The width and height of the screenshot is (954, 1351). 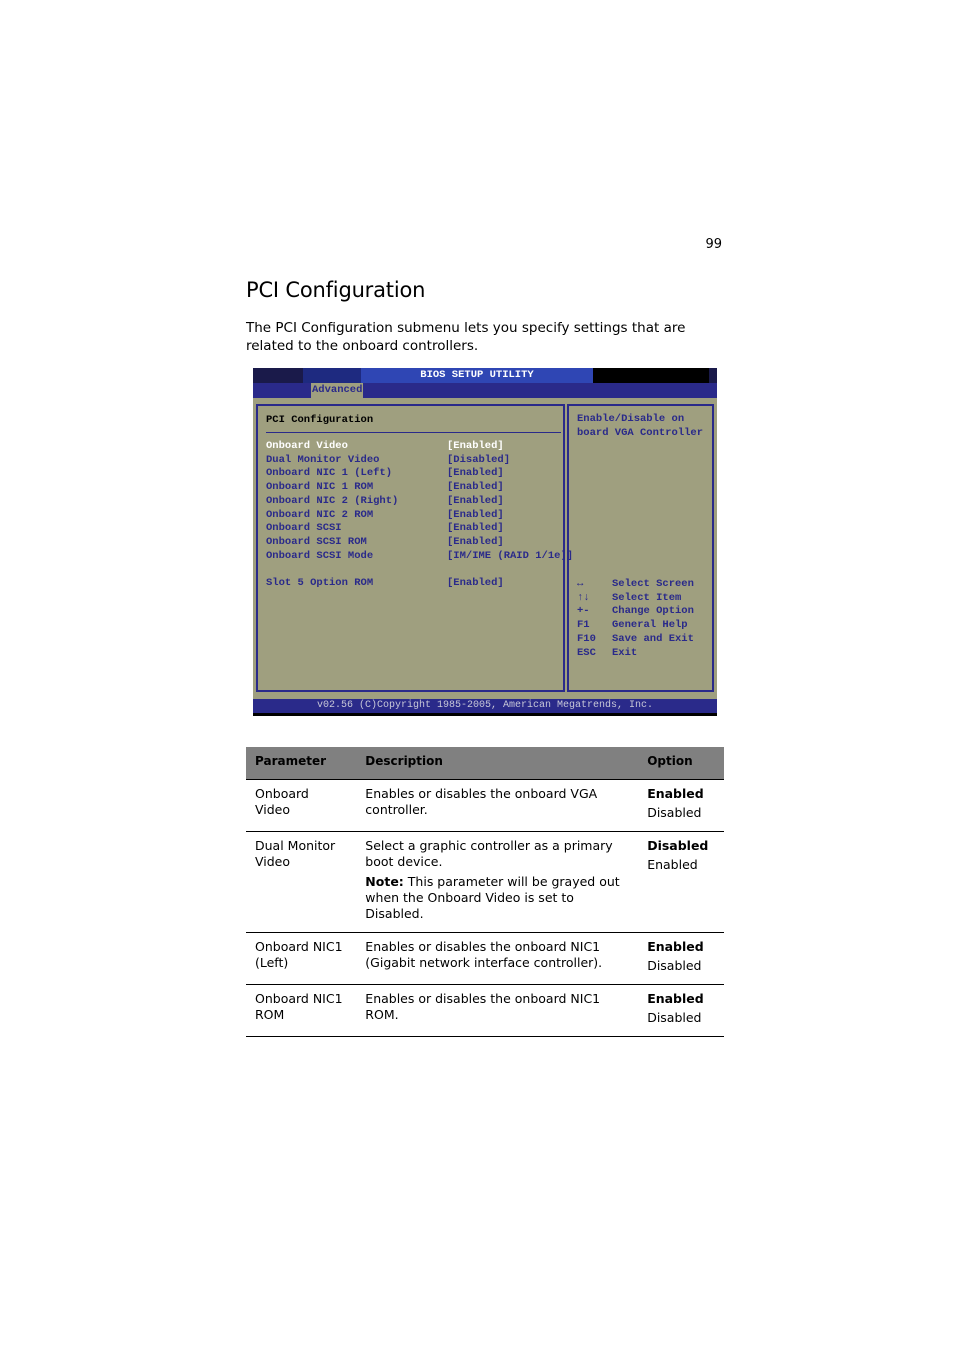 I want to click on bios-item-nic2: Onboard NIC 2 (Right) [Enabled], so click(x=416, y=501).